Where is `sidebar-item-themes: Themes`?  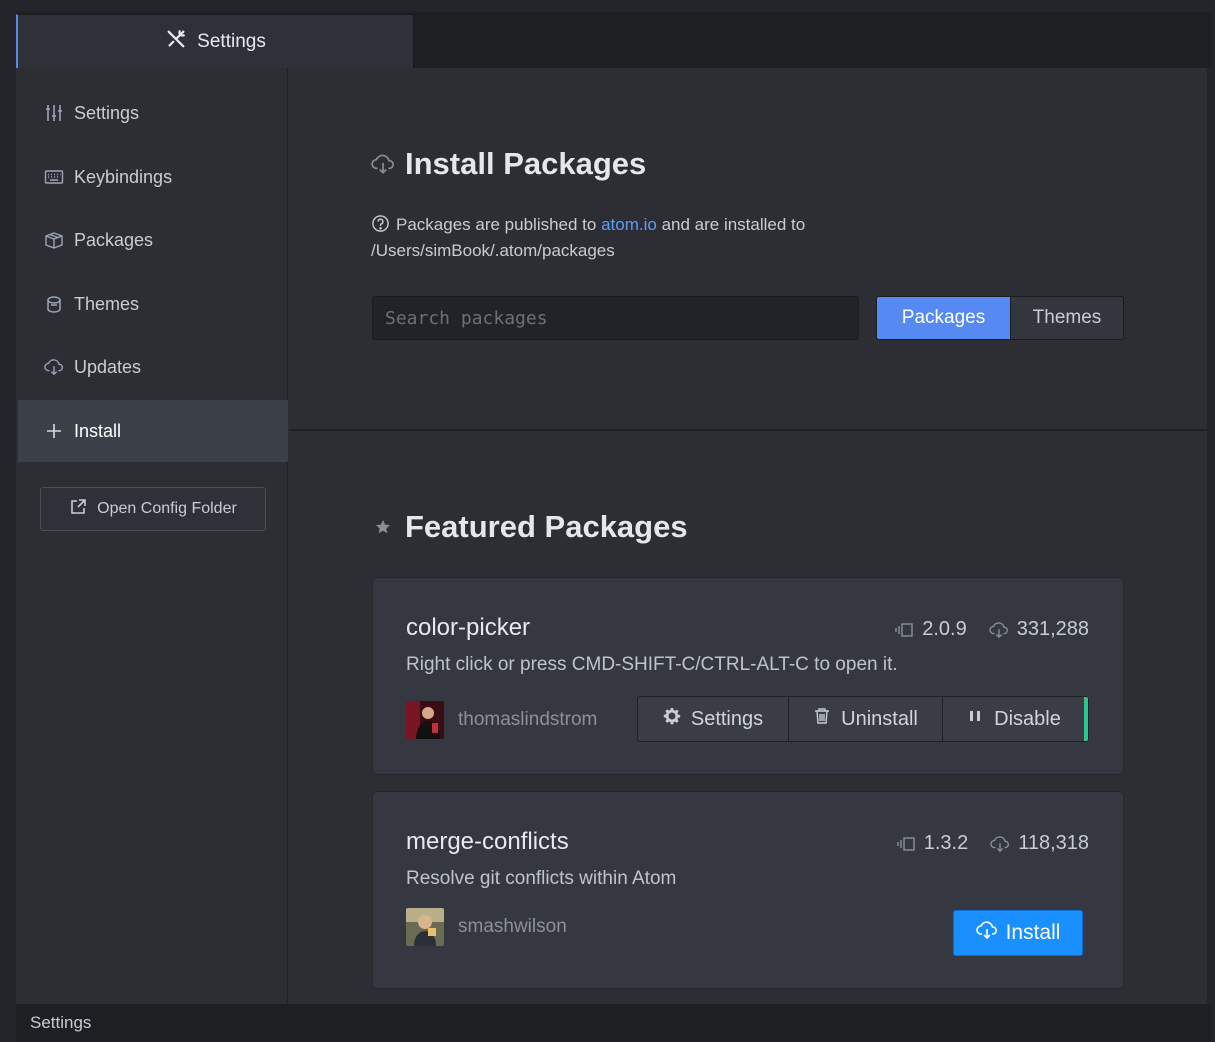
sidebar-item-themes: Themes is located at coordinates (153, 304).